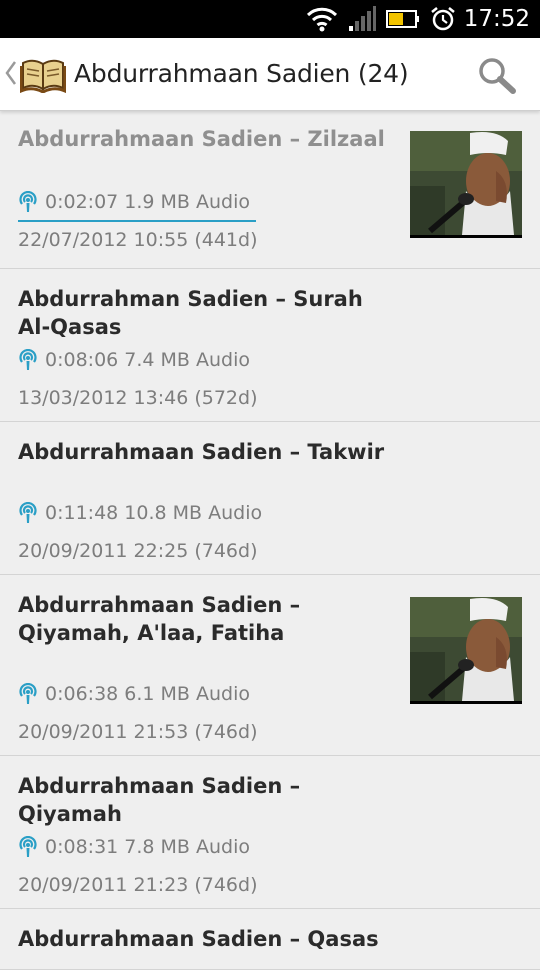 Image resolution: width=540 pixels, height=970 pixels. What do you see at coordinates (138, 732) in the screenshot?
I see `episode-date: 20/09/2011 21:53 (746d)` at bounding box center [138, 732].